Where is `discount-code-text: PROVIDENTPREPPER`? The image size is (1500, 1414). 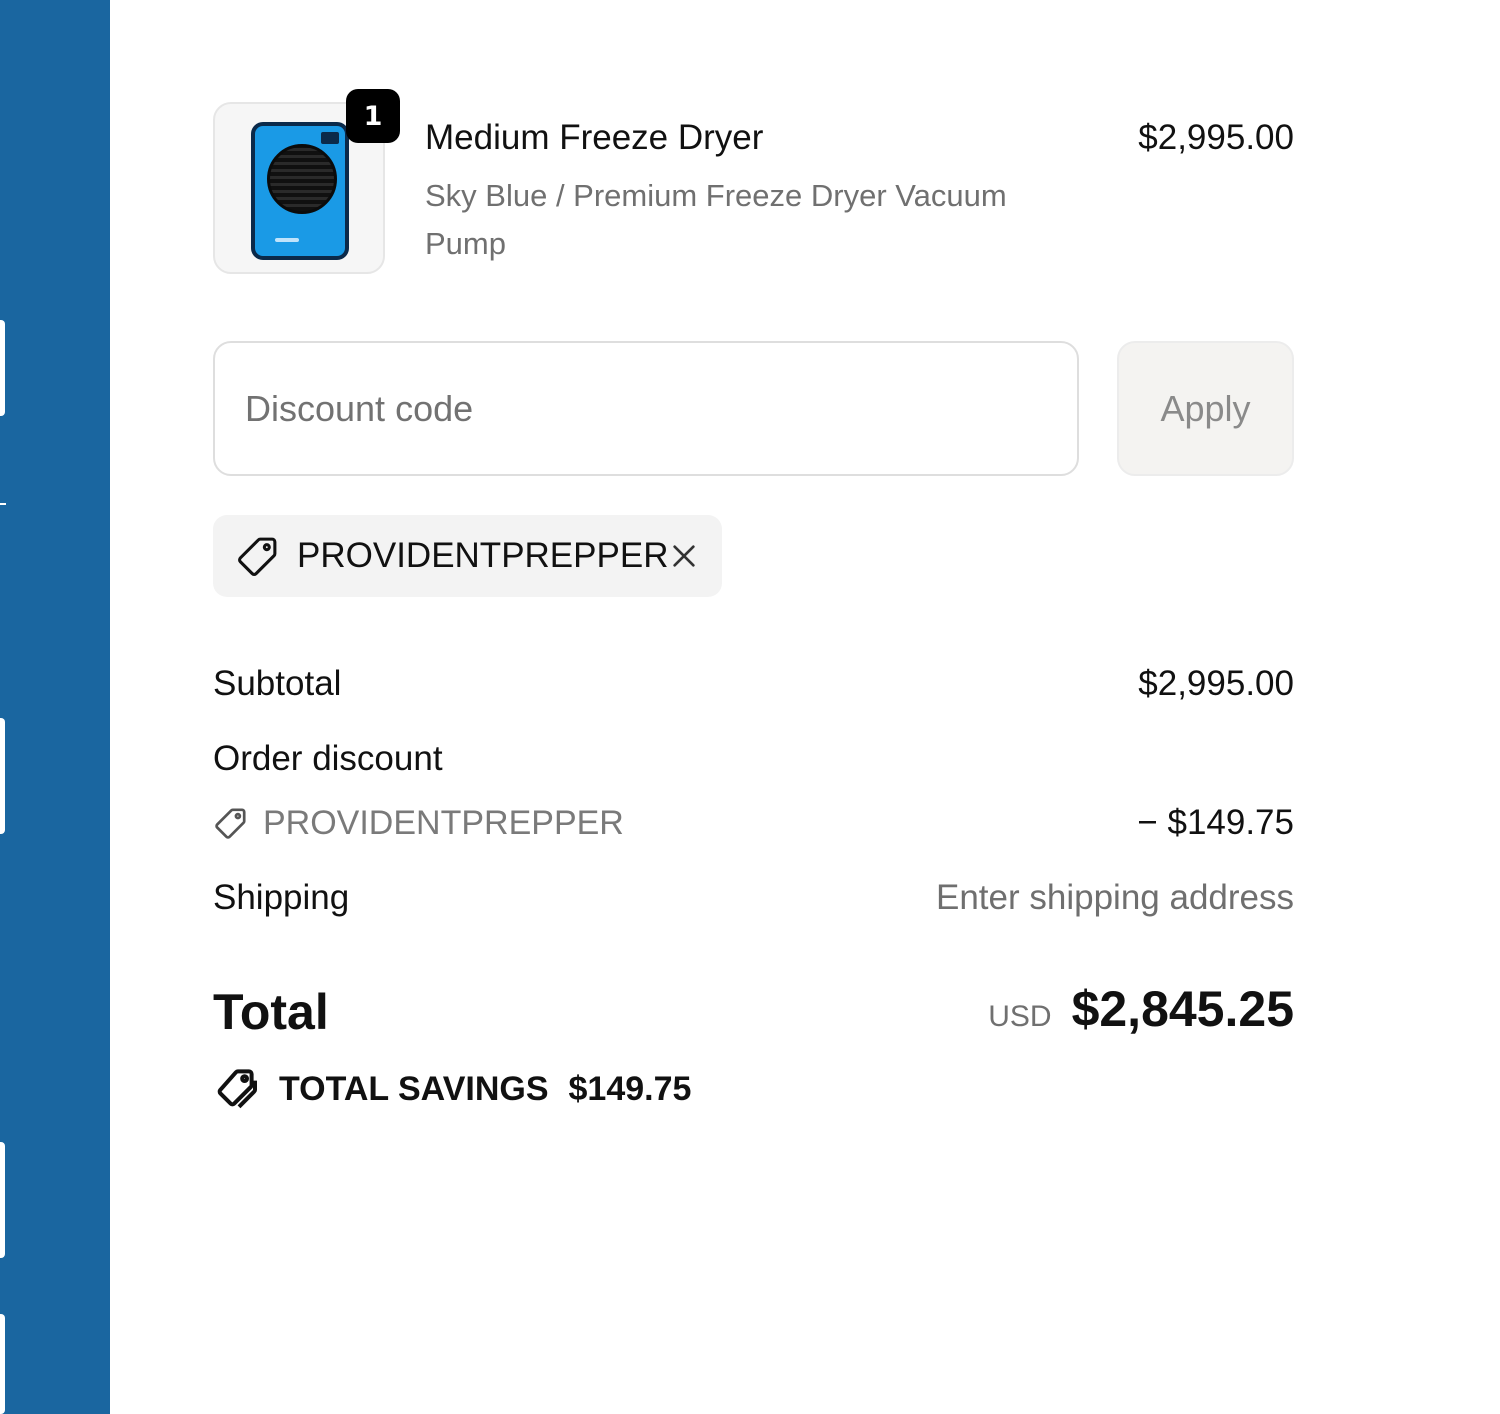 discount-code-text: PROVIDENTPREPPER is located at coordinates (443, 822).